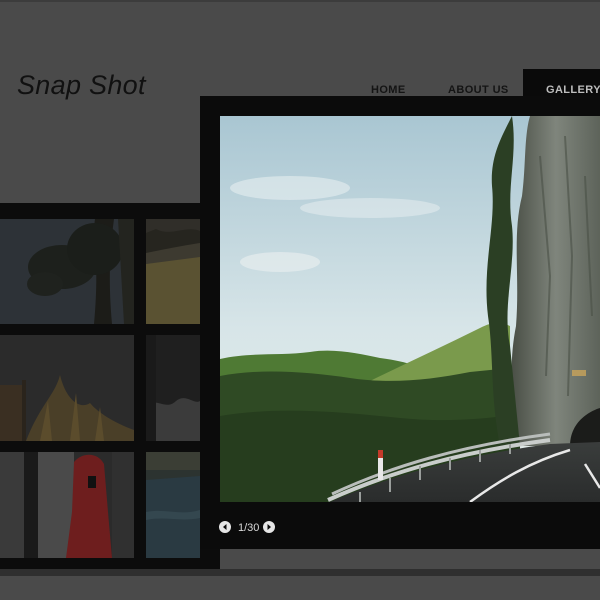  What do you see at coordinates (300, 572) in the screenshot?
I see `footer-bar` at bounding box center [300, 572].